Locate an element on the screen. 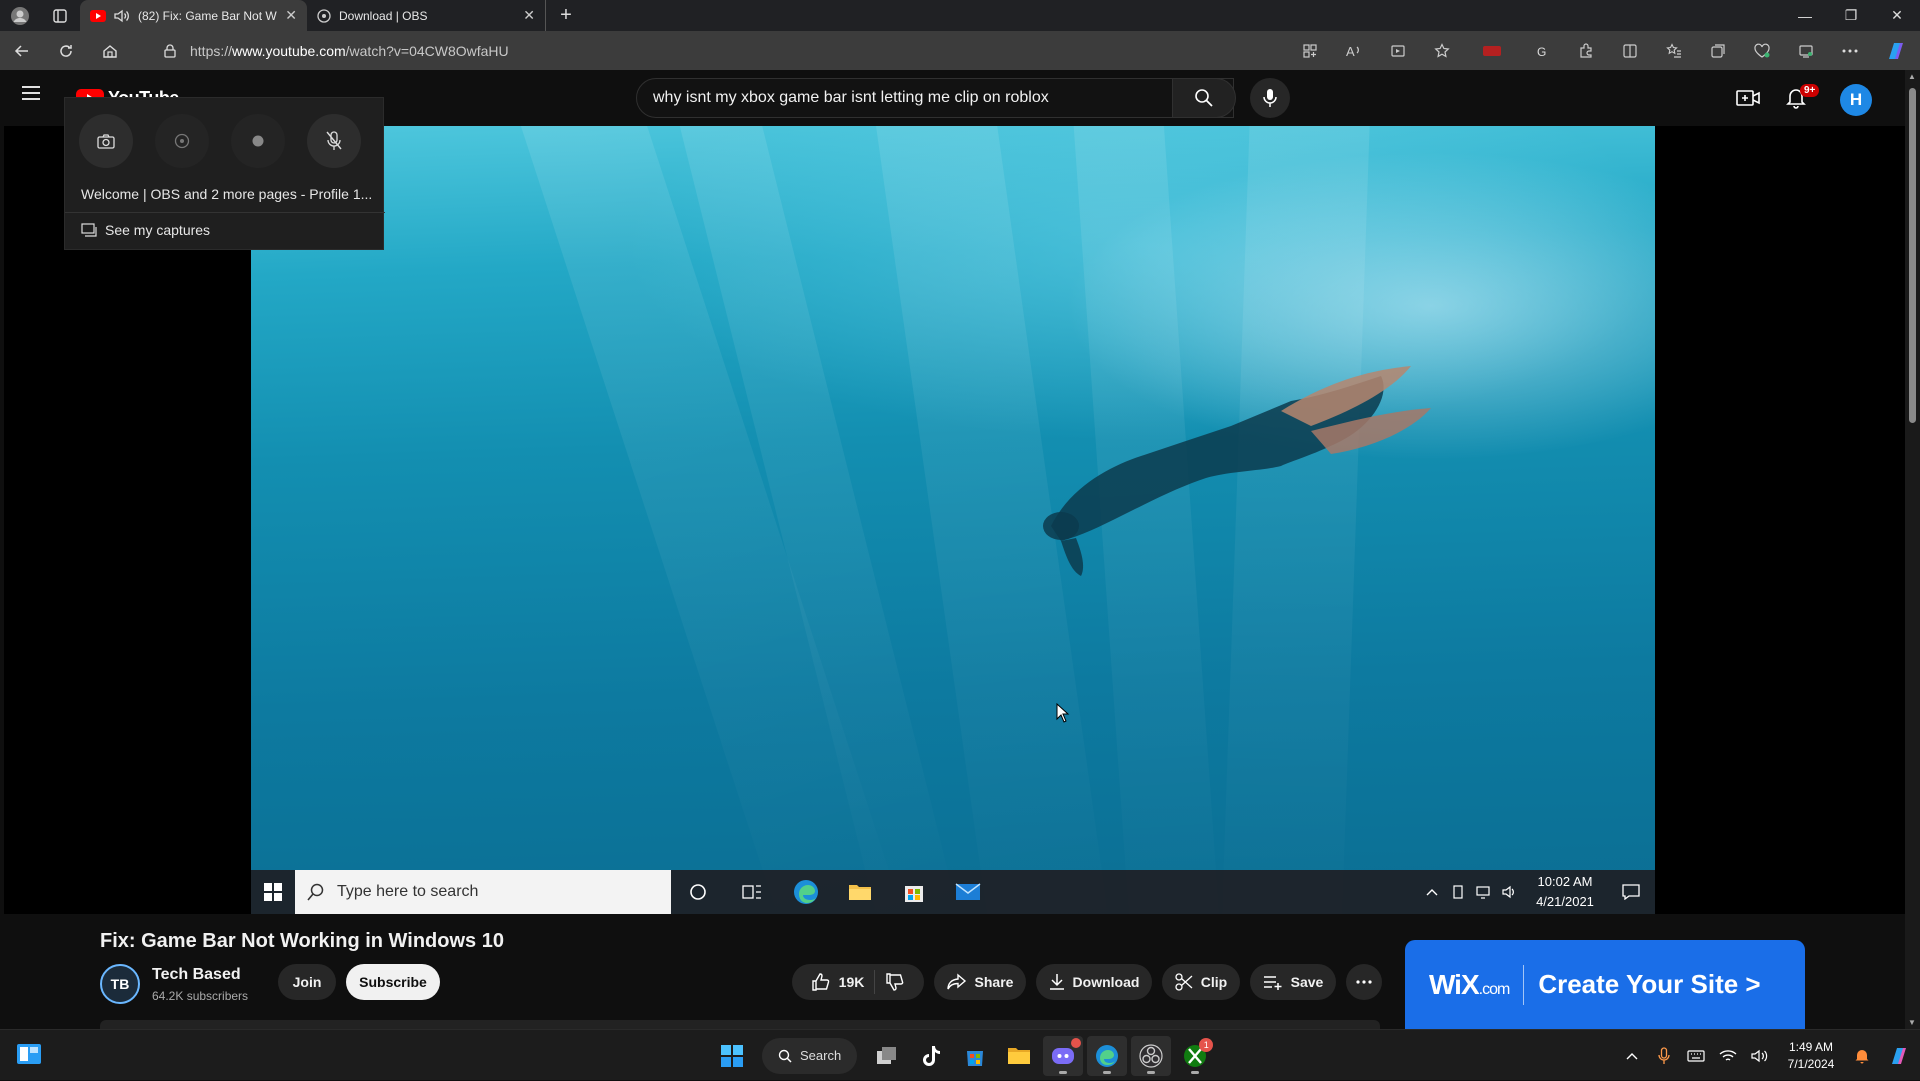 Image resolution: width=1920 pixels, height=1081 pixels. search-button is located at coordinates (1204, 98).